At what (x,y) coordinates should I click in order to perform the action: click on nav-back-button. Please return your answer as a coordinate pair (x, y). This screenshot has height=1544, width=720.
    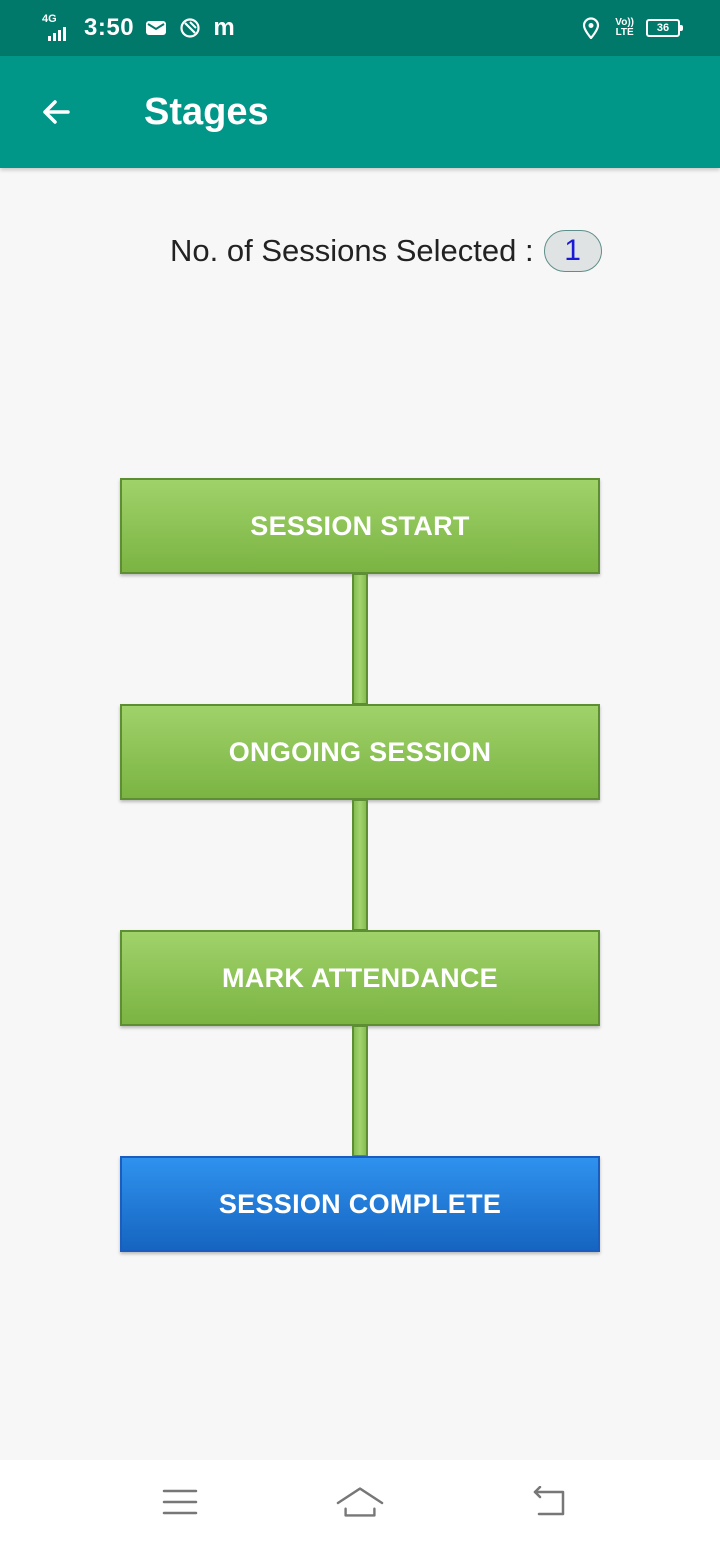
    Looking at the image, I should click on (550, 1502).